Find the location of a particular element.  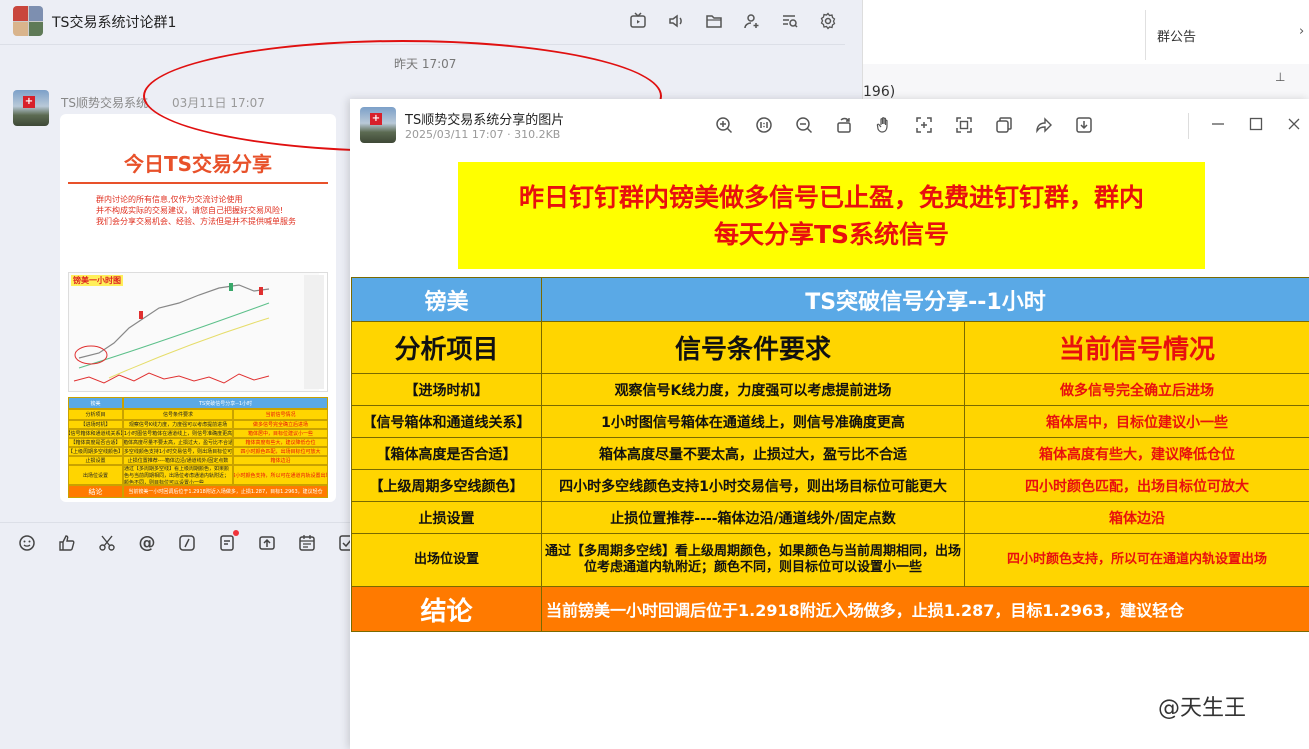

search-history-icon is located at coordinates (790, 21).